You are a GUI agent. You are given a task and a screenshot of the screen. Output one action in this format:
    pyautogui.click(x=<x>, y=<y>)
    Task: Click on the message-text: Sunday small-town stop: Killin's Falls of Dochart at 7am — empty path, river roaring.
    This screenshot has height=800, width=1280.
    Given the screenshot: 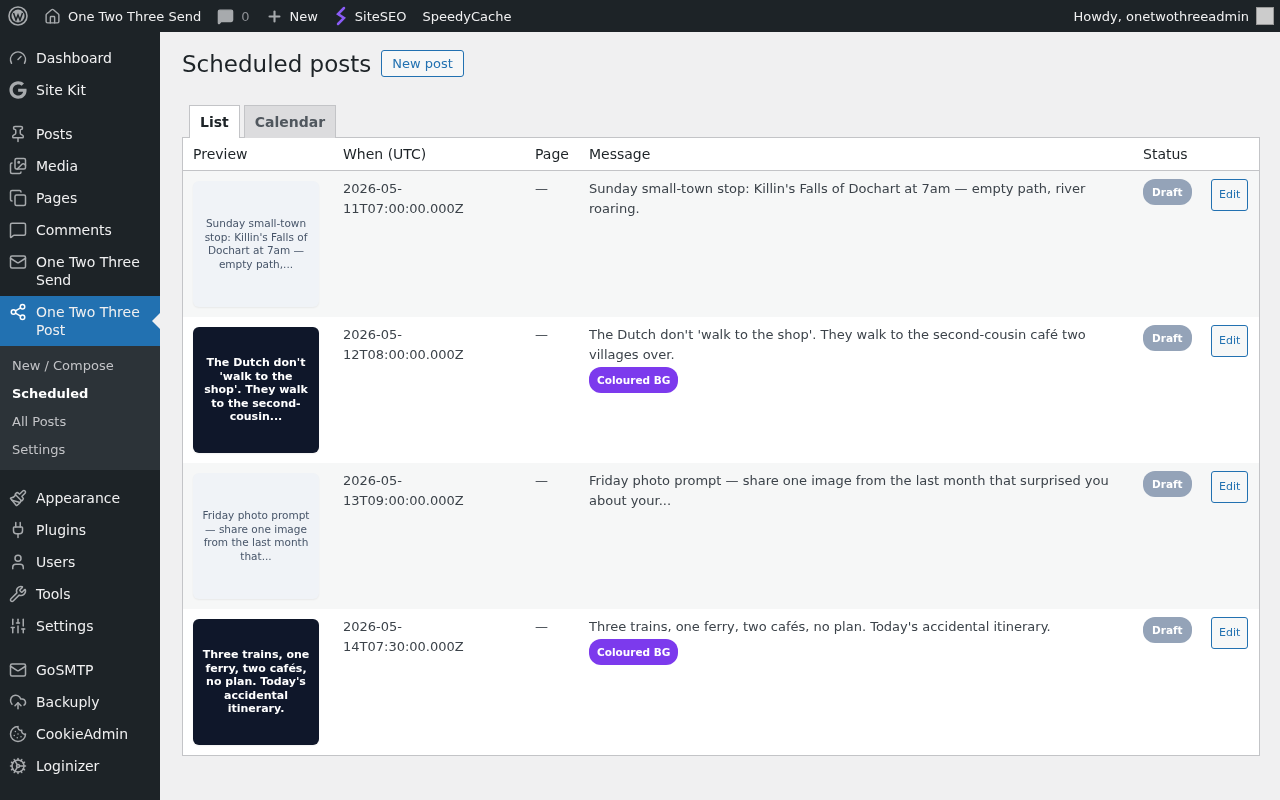 What is the action you would take?
    pyautogui.click(x=838, y=199)
    